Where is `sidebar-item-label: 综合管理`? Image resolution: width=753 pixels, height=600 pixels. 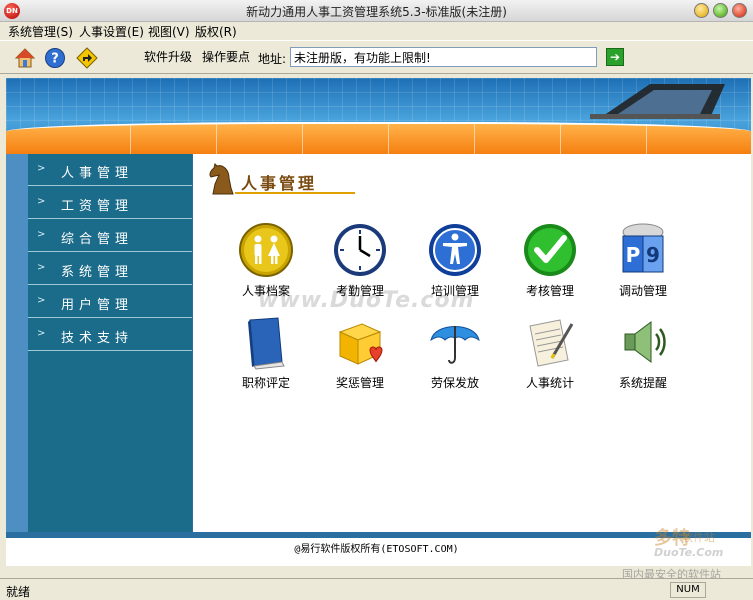 sidebar-item-label: 综合管理 is located at coordinates (97, 239).